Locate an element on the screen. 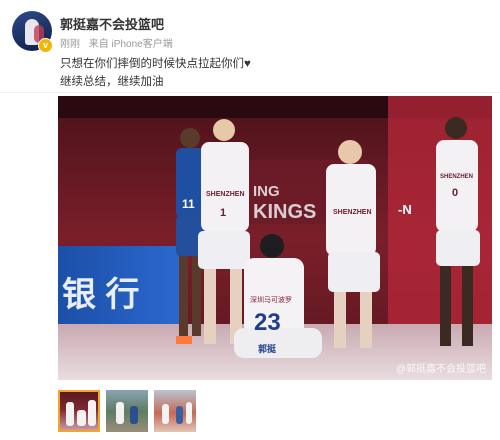  jersey-1: 1 is located at coordinates (223, 213).